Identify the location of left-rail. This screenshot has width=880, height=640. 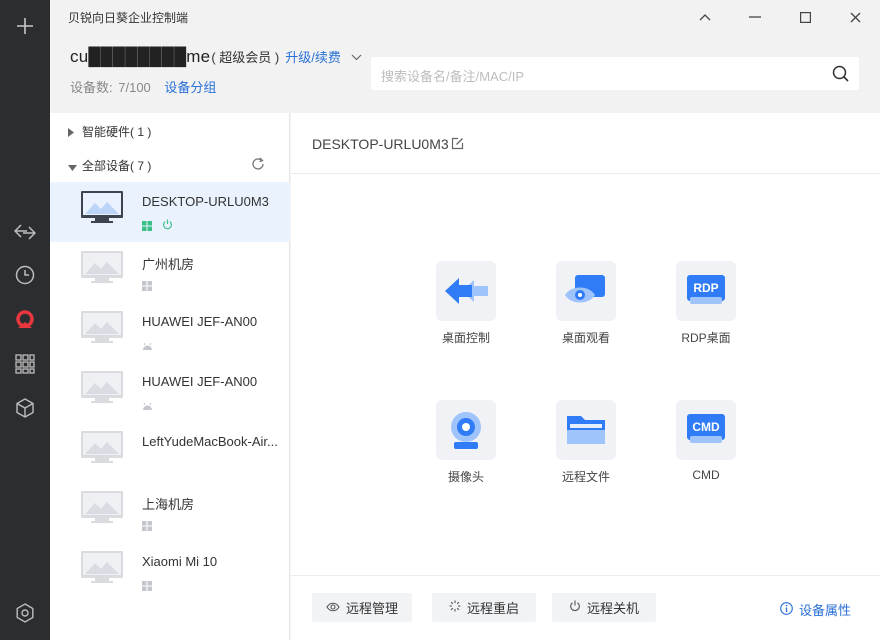
(25, 320).